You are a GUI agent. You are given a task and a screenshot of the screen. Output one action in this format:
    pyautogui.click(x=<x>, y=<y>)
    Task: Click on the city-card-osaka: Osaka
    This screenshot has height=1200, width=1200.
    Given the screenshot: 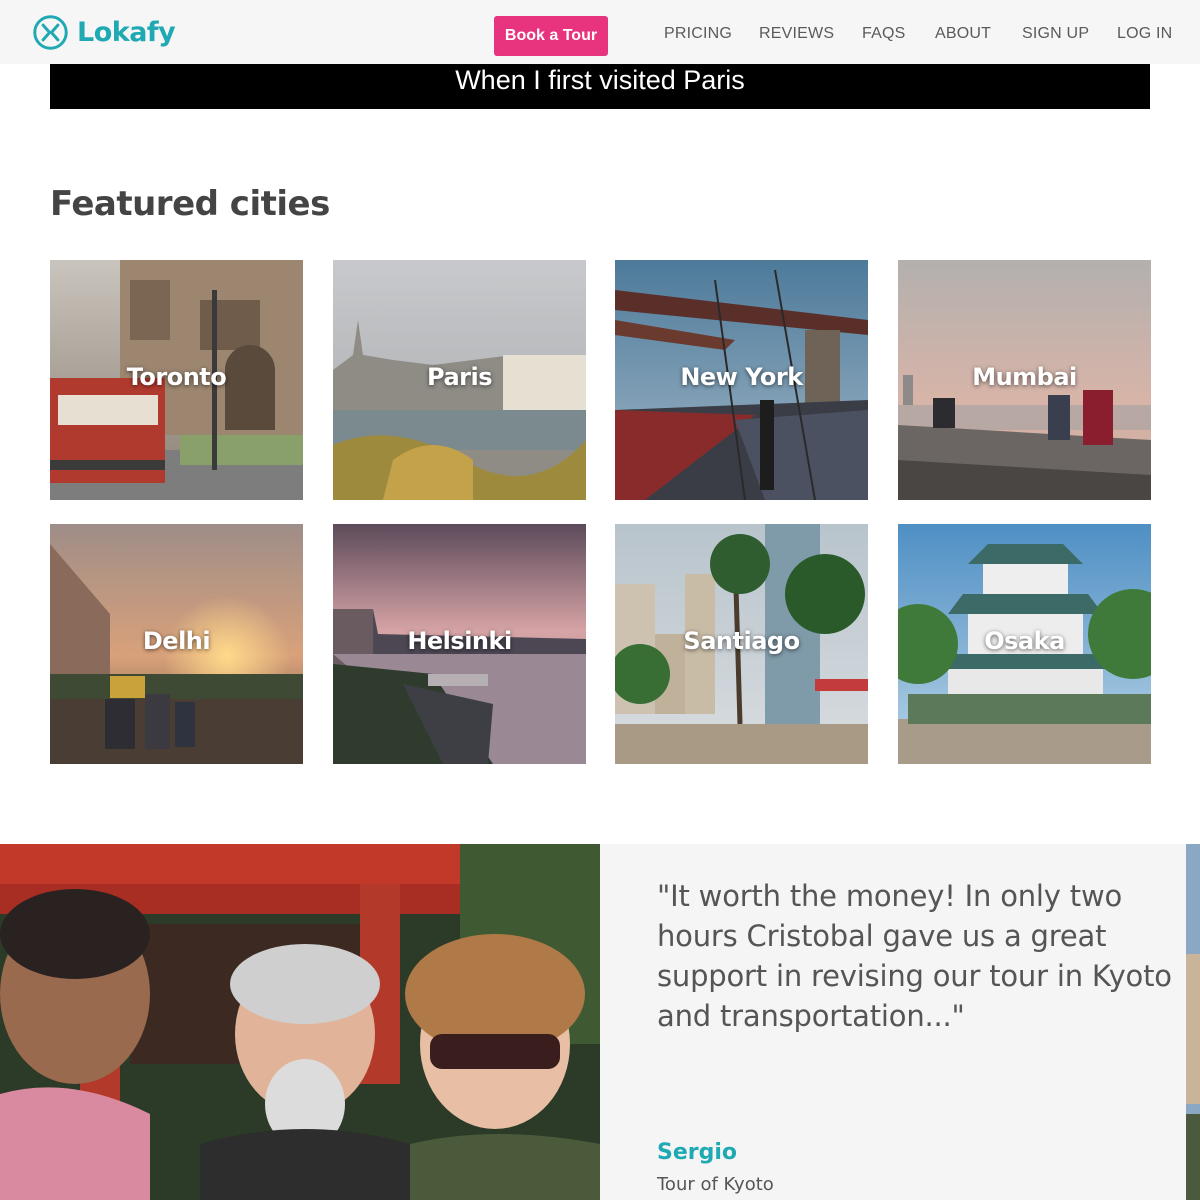 What is the action you would take?
    pyautogui.click(x=1024, y=644)
    